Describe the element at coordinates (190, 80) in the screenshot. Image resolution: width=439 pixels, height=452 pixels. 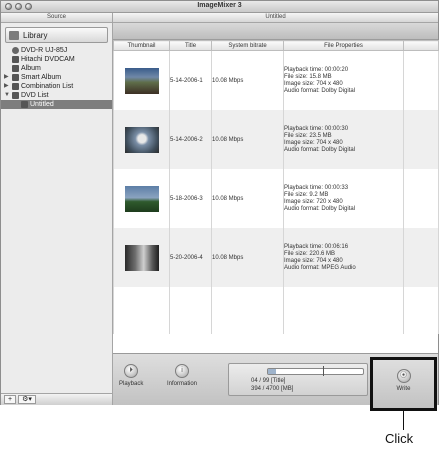
I see `title-cell: 5-14-2006-1` at that location.